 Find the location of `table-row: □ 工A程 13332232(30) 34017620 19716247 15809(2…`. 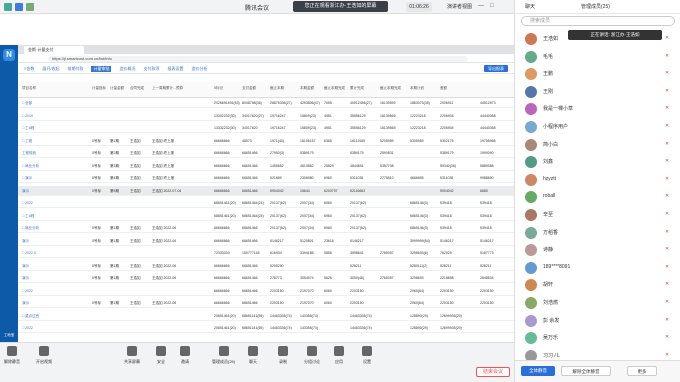

table-row: □ 工A程 13332232(30) 34017620 19716247 15809(2… is located at coordinates (266, 128).